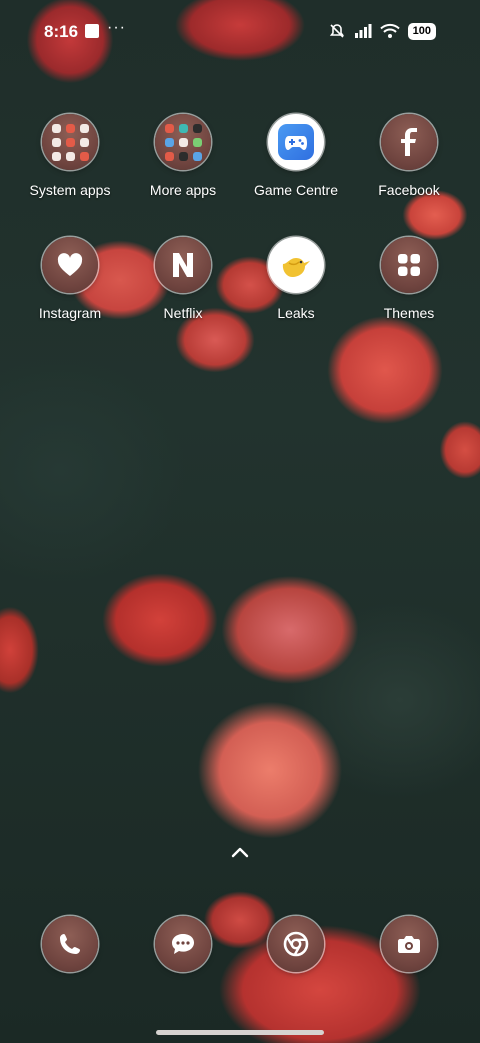 This screenshot has width=480, height=1043. I want to click on mute-icon, so click(336, 31).